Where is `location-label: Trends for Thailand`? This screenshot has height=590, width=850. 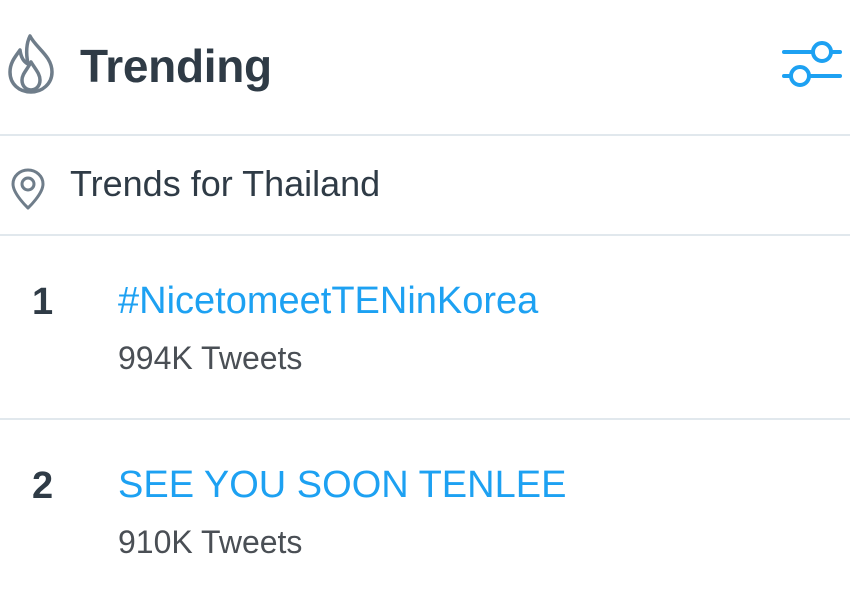
location-label: Trends for Thailand is located at coordinates (225, 183).